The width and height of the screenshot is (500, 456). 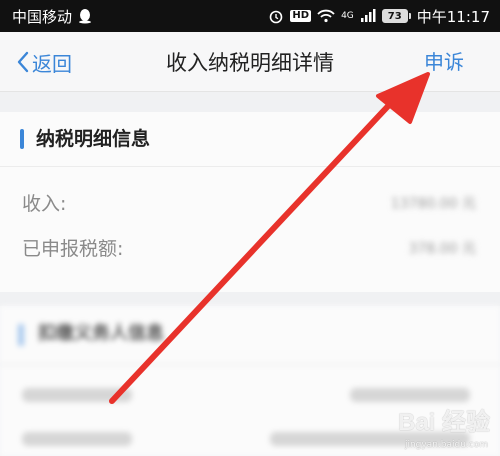 What do you see at coordinates (250, 249) in the screenshot?
I see `declared-tax-row: 已申报税额: 378.00 元` at bounding box center [250, 249].